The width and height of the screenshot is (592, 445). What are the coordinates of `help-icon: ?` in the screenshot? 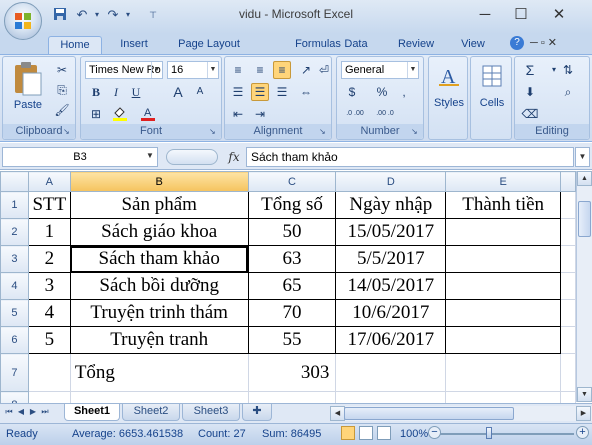 It's located at (517, 43).